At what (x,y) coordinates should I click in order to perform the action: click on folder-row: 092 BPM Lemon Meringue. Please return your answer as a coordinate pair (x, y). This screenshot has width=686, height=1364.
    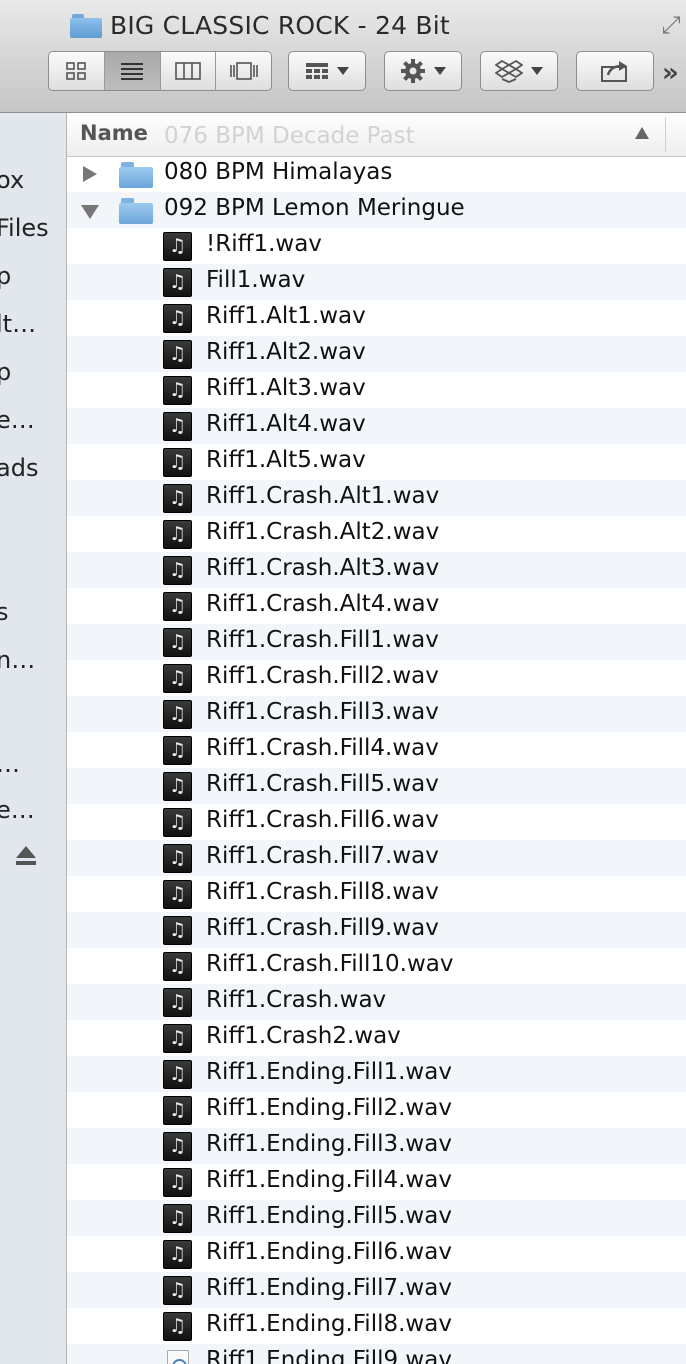
    Looking at the image, I should click on (376, 210).